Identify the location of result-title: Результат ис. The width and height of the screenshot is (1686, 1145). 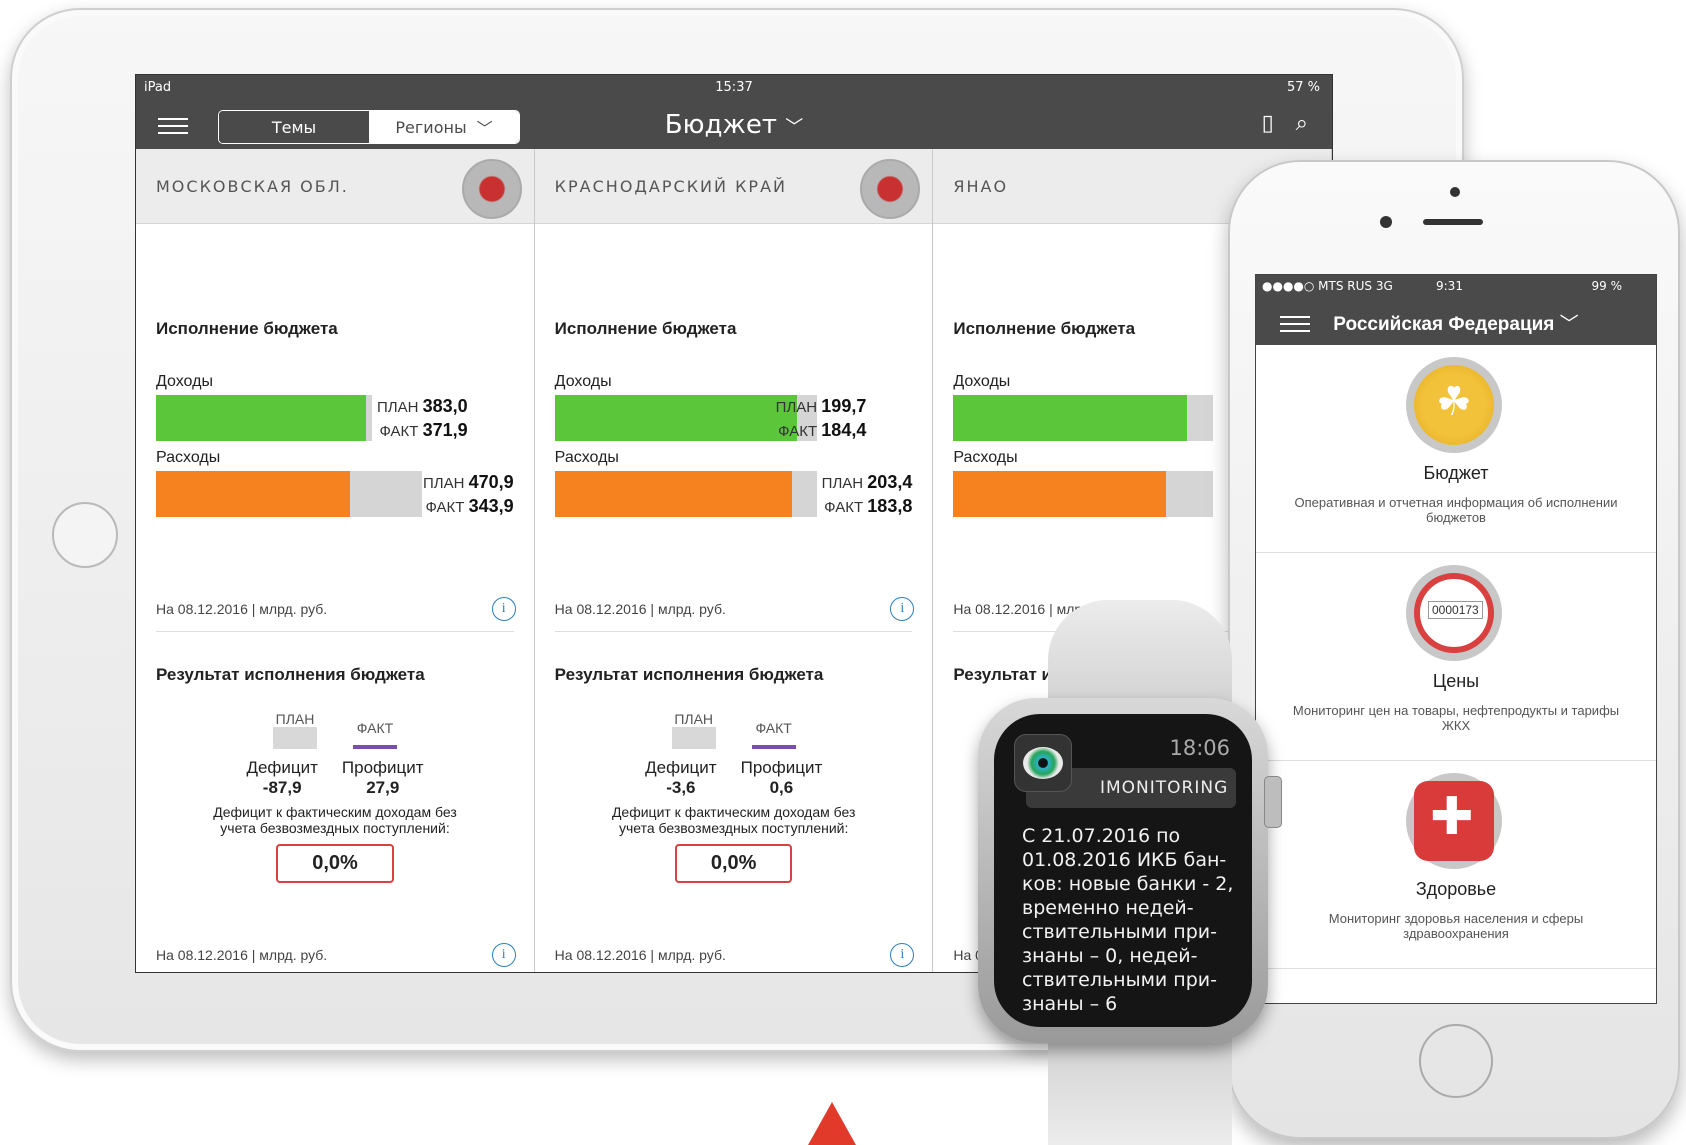
(1007, 674).